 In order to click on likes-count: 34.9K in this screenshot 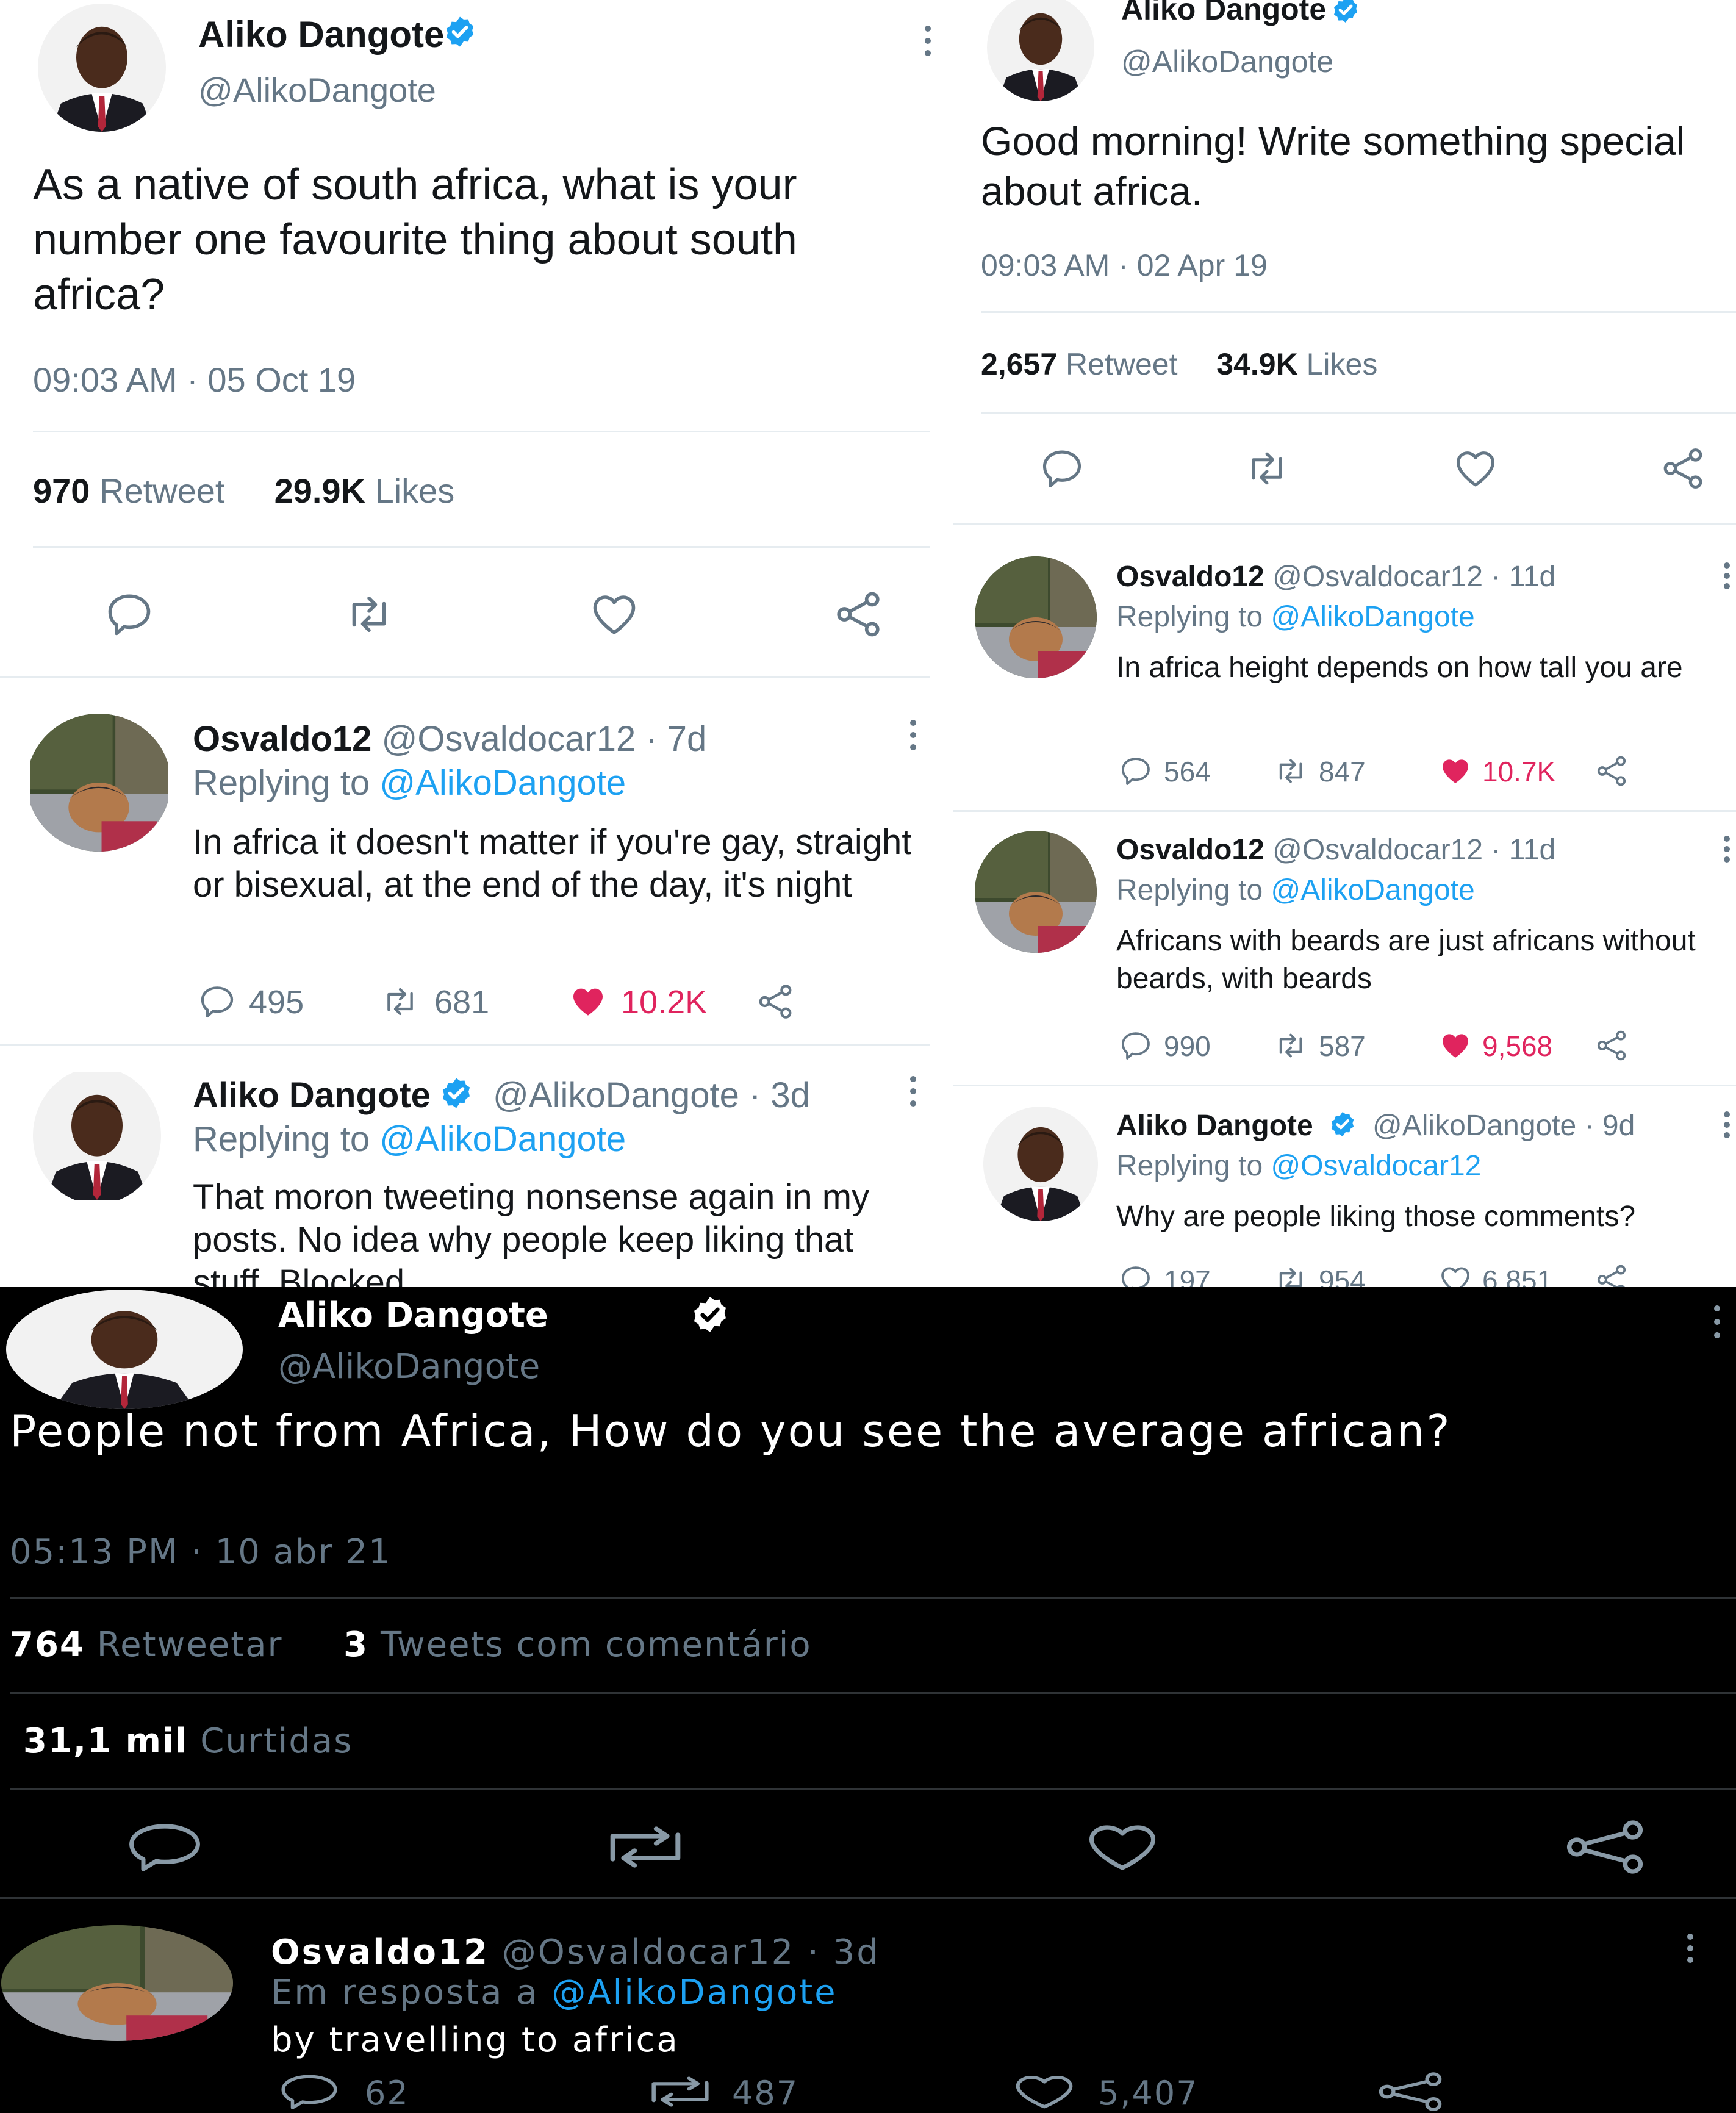, I will do `click(1256, 364)`.